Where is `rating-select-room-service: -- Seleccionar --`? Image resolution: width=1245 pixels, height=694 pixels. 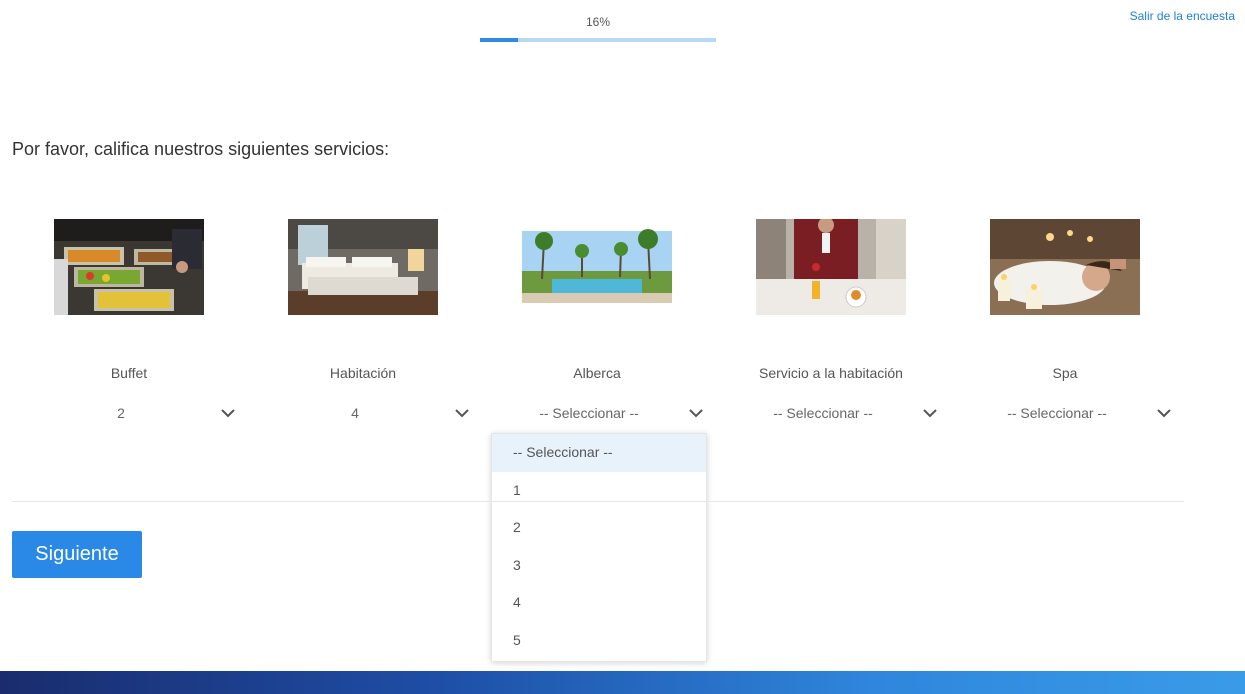 rating-select-room-service: -- Seleccionar -- is located at coordinates (846, 414).